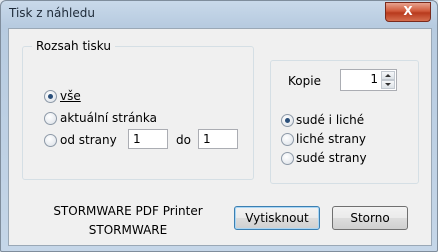 Image resolution: width=438 pixels, height=252 pixels. What do you see at coordinates (287, 120) in the screenshot?
I see `radio-even-and-odd` at bounding box center [287, 120].